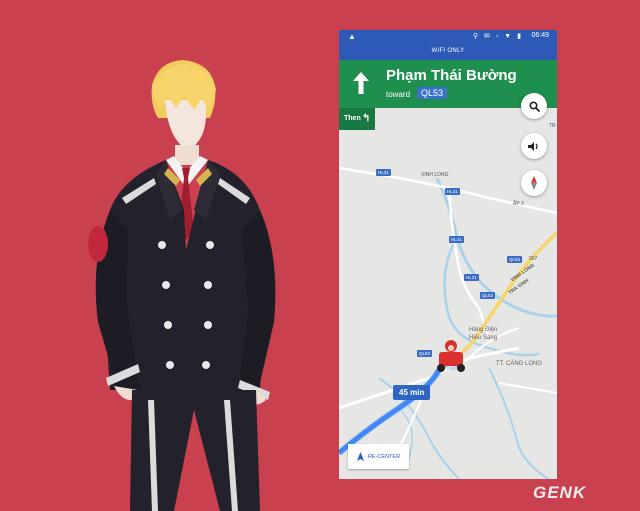 The width and height of the screenshot is (640, 511). What do you see at coordinates (497, 36) in the screenshot?
I see `status-icons: ⚲ ✉ ◦ ▼ ▮` at bounding box center [497, 36].